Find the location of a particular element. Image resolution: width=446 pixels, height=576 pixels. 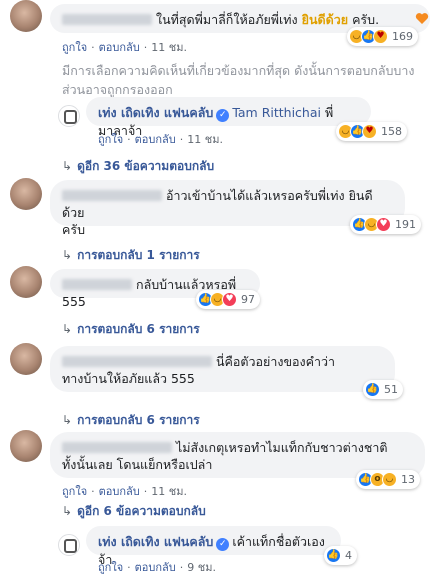

view-more-replies-link: ↳ ดูอีก 36 ข้อความตอบกลับ is located at coordinates (138, 166).